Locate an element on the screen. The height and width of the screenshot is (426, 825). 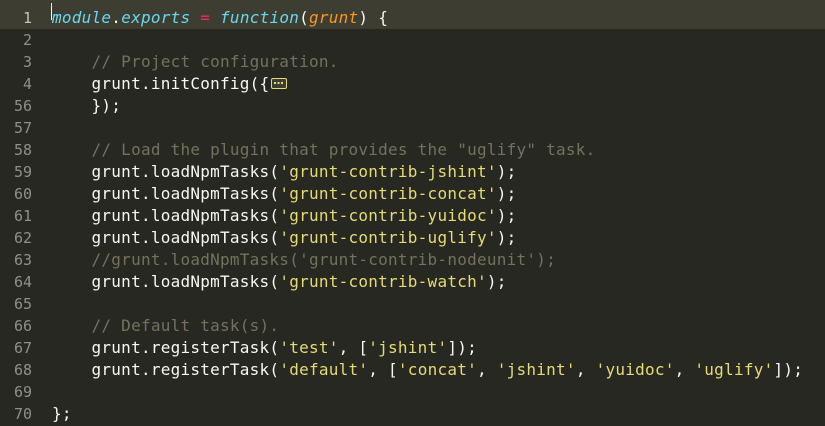
text-cursor is located at coordinates (51, 11).